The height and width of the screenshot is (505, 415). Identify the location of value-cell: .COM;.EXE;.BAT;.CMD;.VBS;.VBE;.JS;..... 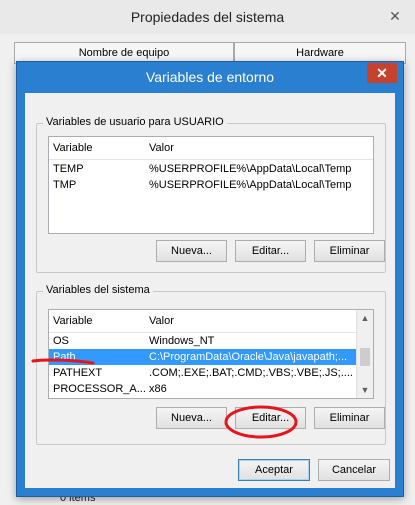
(251, 373).